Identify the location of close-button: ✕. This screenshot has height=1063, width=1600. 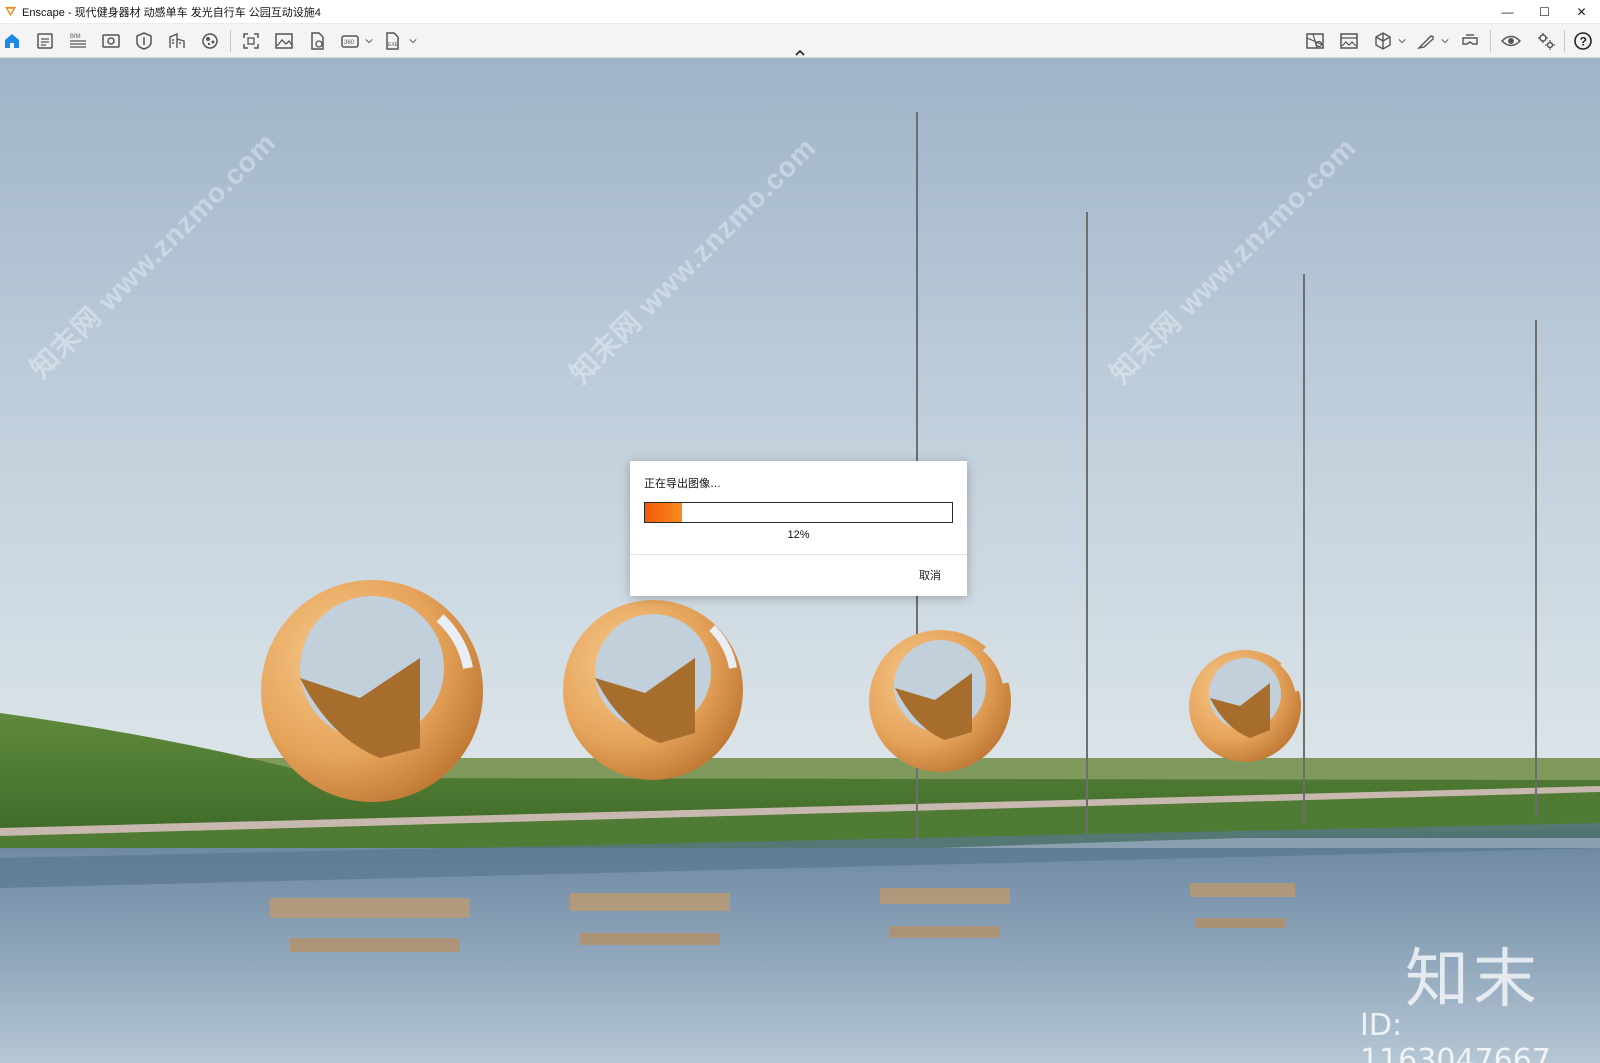
(1581, 12).